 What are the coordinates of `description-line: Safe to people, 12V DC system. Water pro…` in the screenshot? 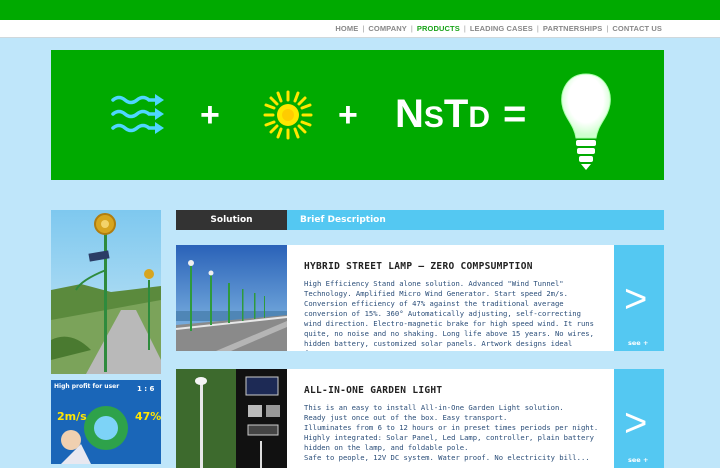 It's located at (447, 457).